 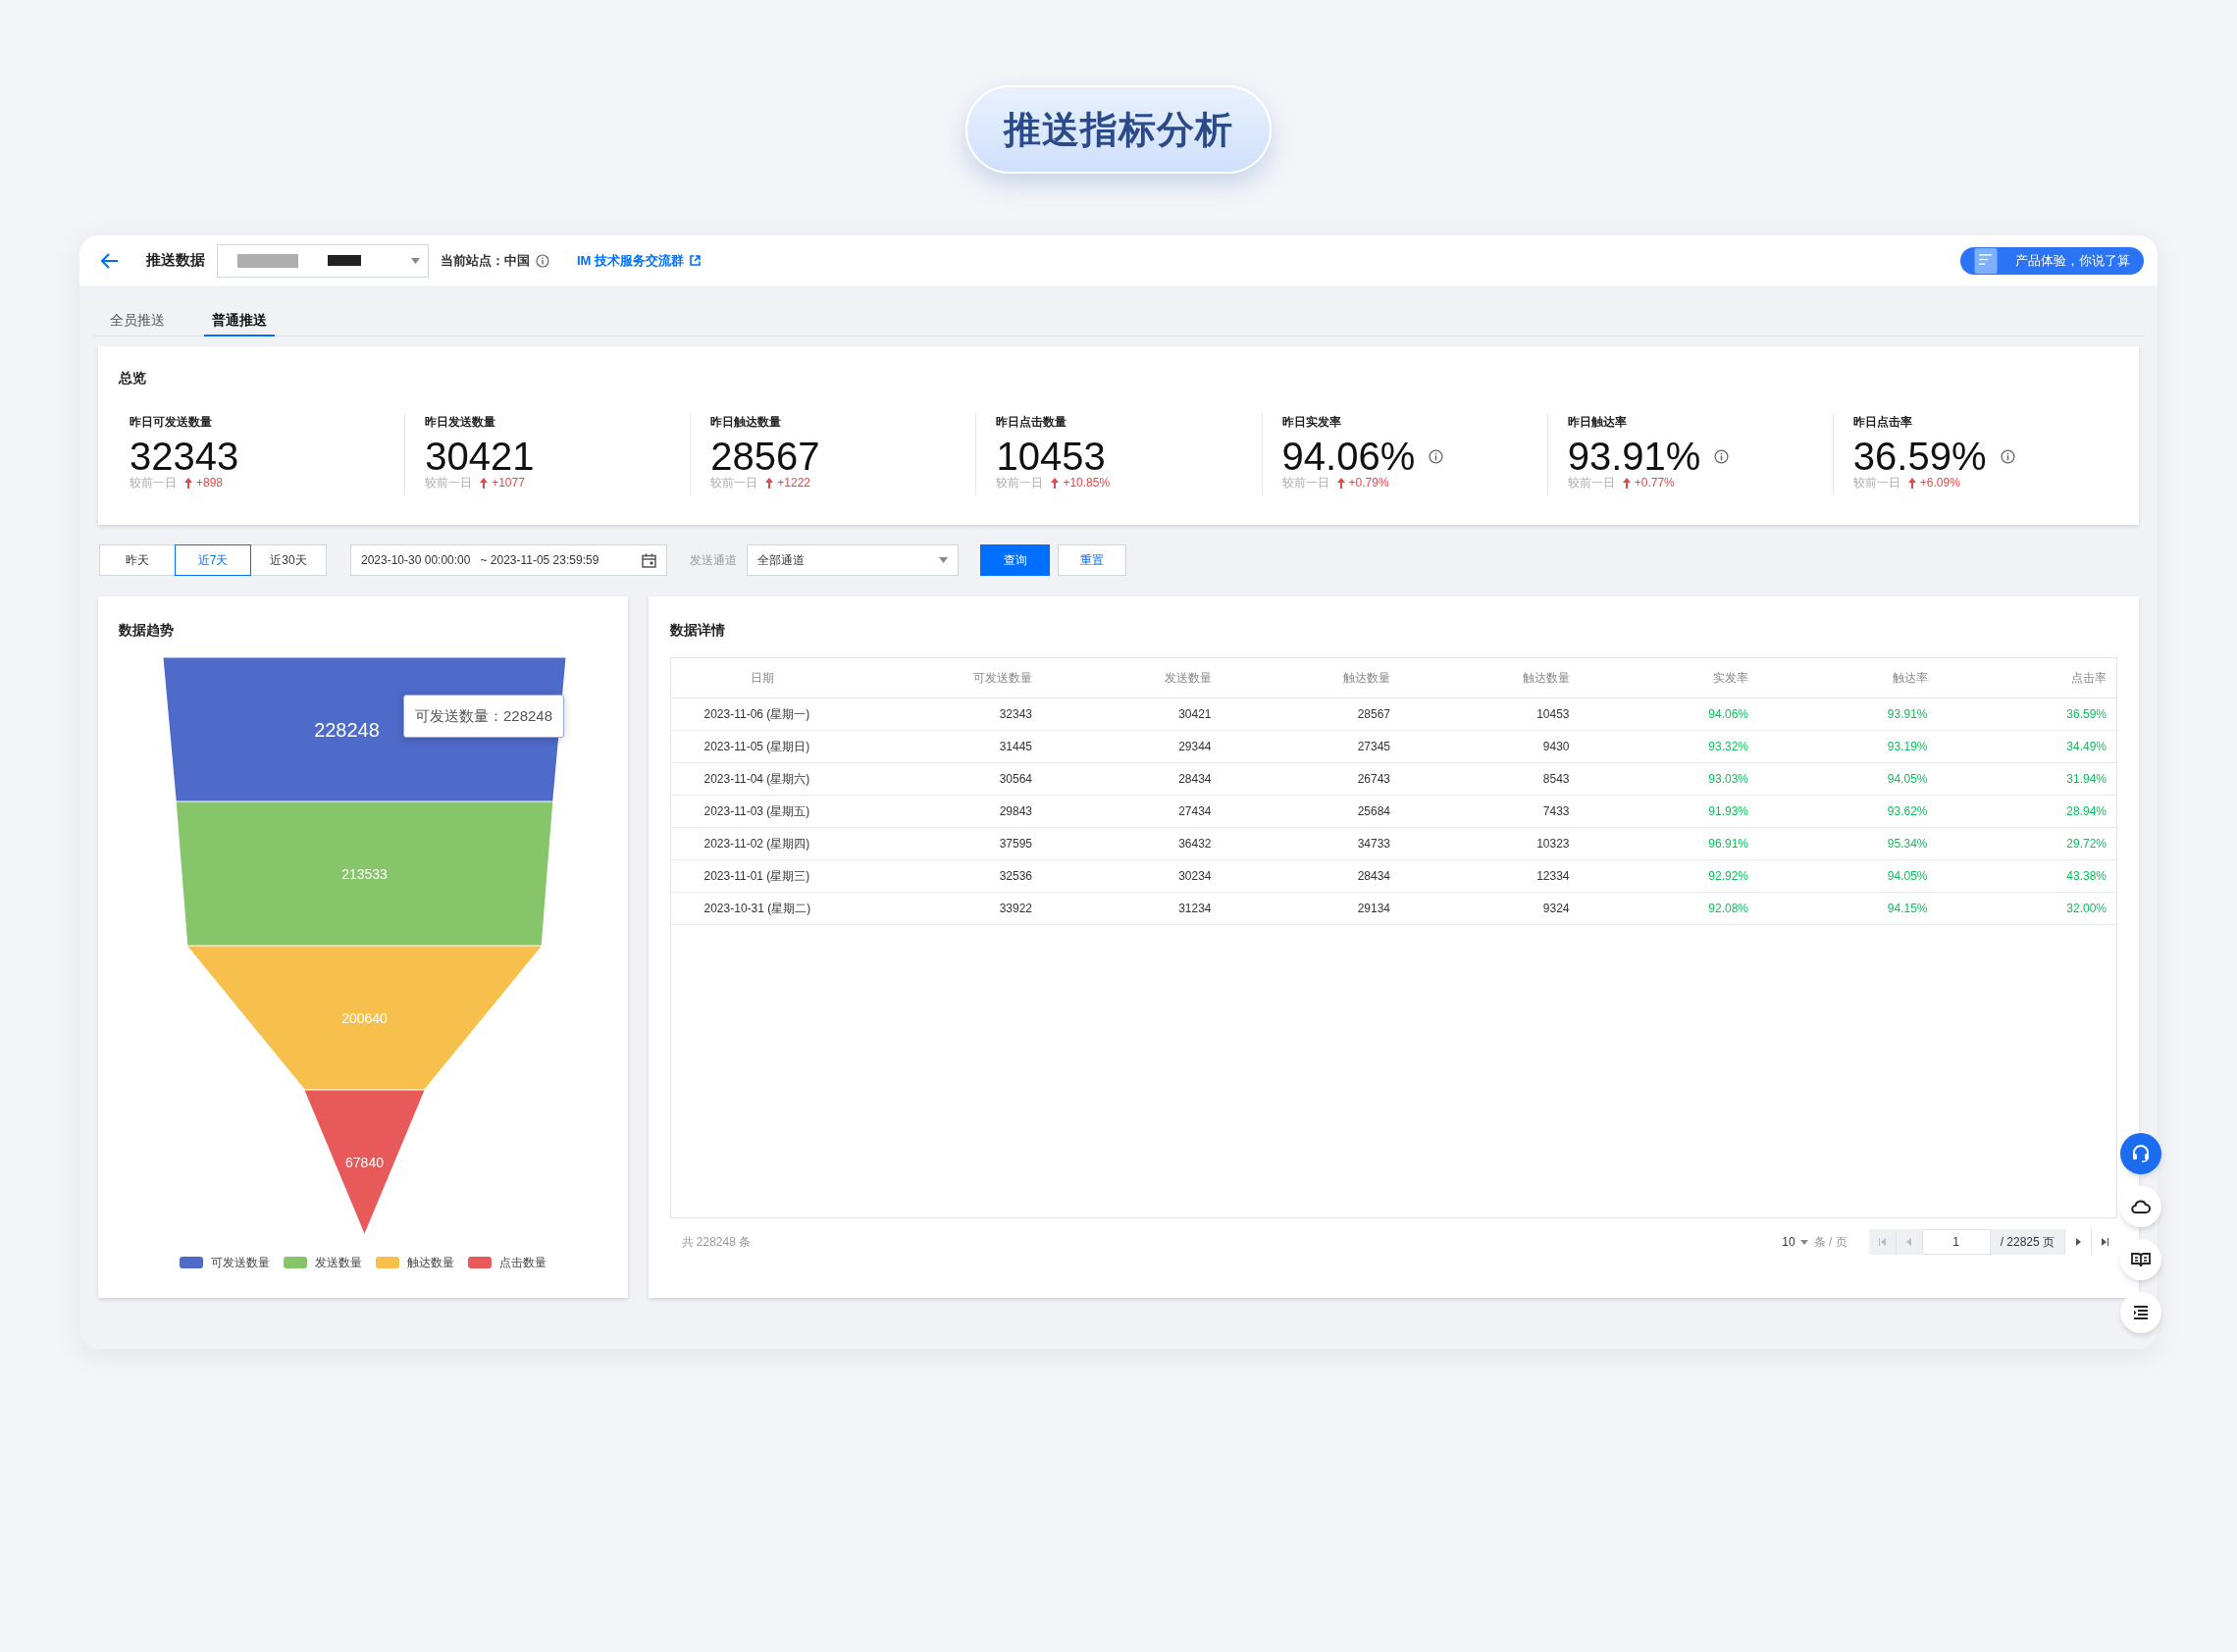 I want to click on table-cell-text: 33922, so click(x=1015, y=909).